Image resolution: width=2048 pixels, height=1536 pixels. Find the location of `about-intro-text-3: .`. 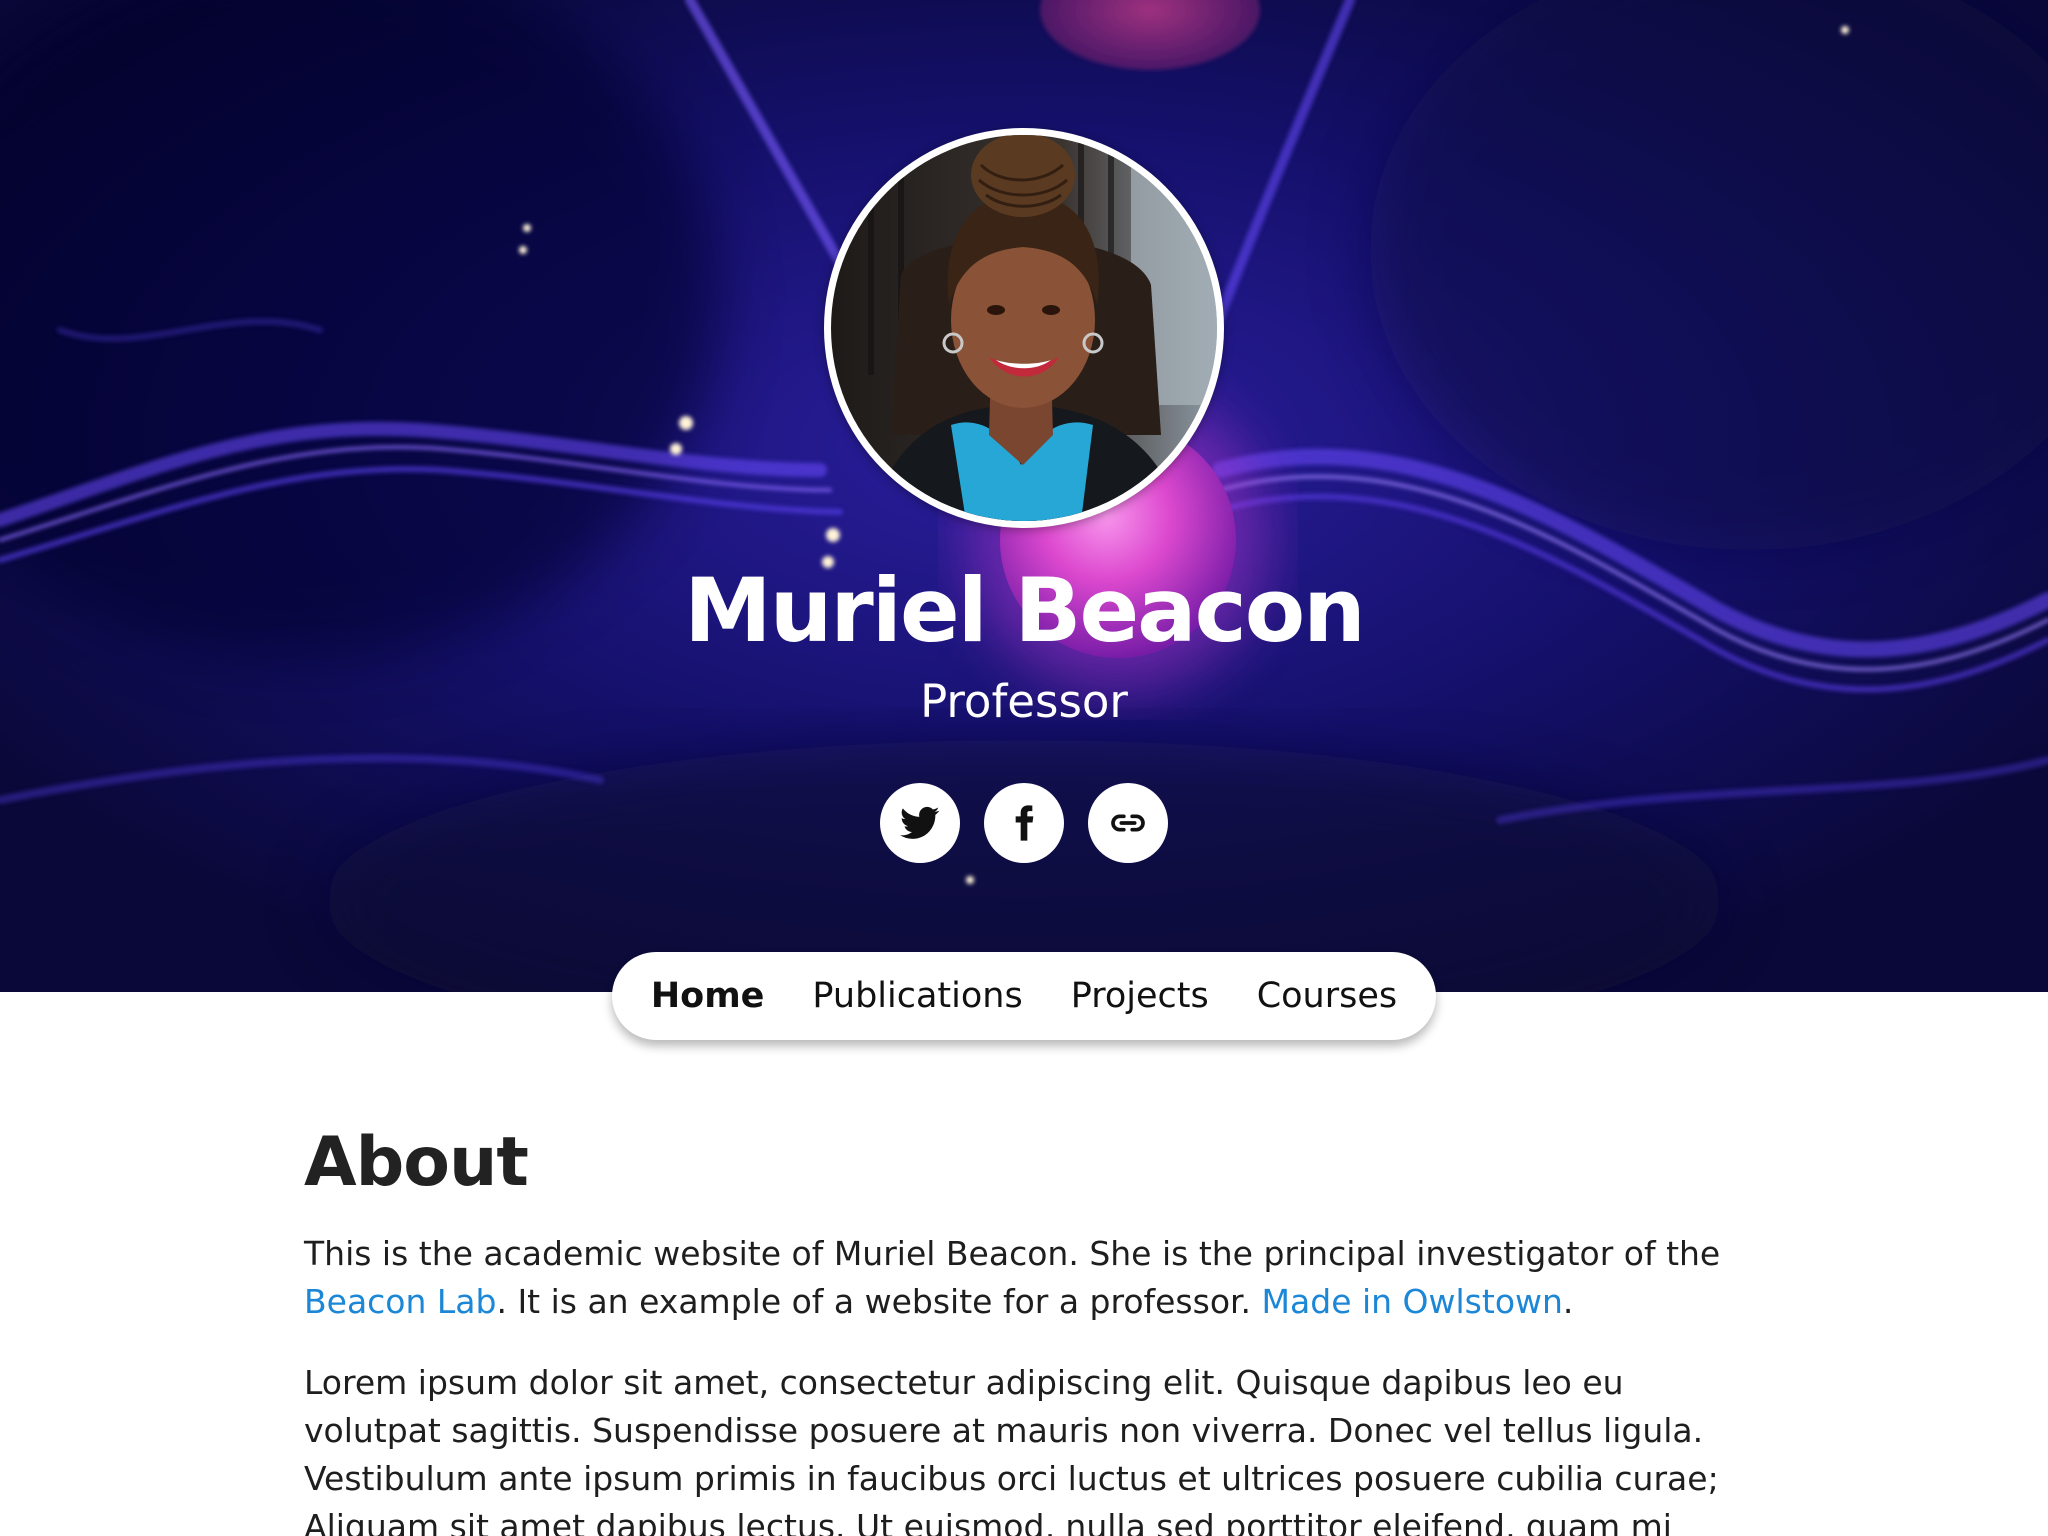

about-intro-text-3: . is located at coordinates (1568, 1301).